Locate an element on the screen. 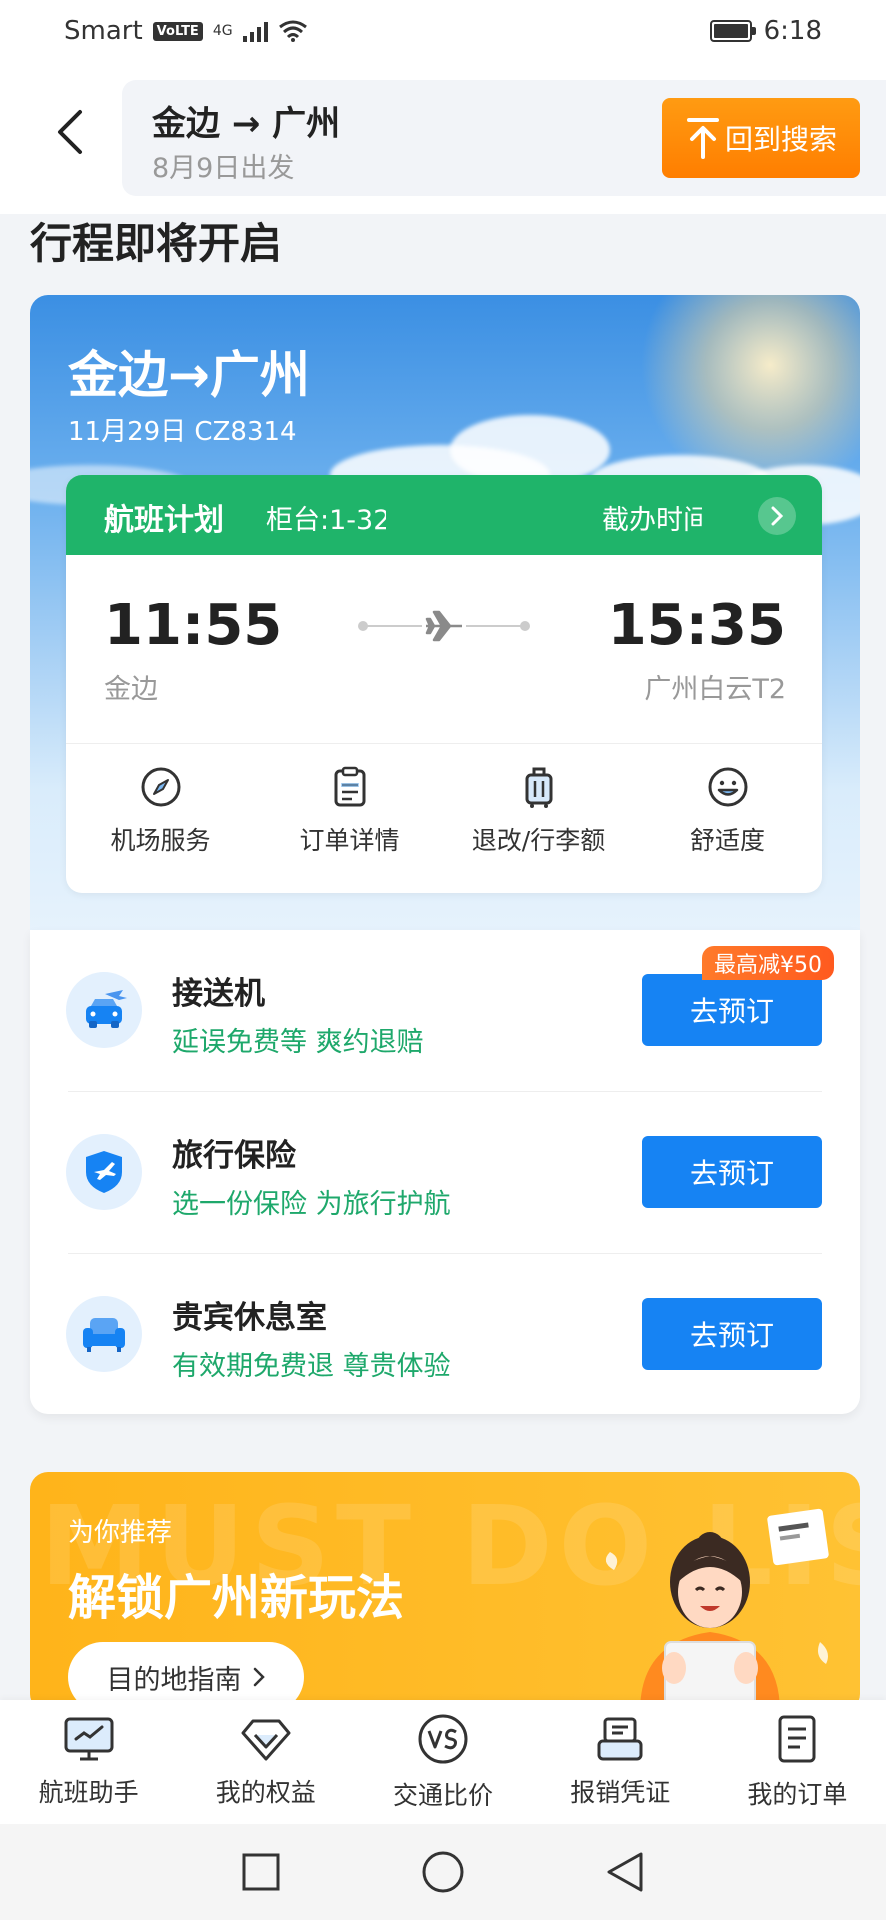  nav-label: 报销凭证 is located at coordinates (620, 1792).